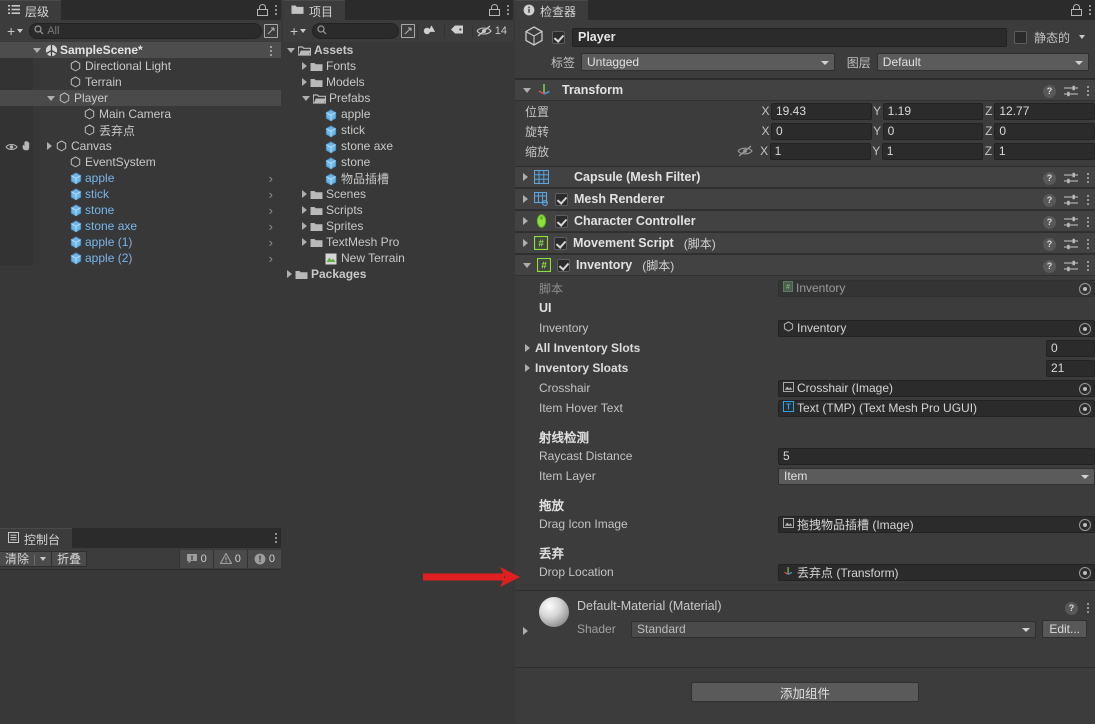 This screenshot has width=1095, height=724. What do you see at coordinates (26, 558) in the screenshot?
I see `console-clear-button: 清除 |` at bounding box center [26, 558].